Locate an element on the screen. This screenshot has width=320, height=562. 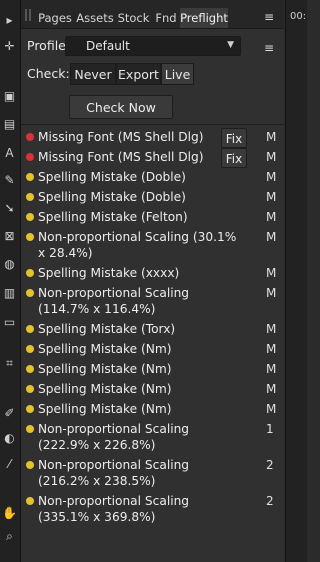
text-tool-icon: A is located at coordinates (9, 153).